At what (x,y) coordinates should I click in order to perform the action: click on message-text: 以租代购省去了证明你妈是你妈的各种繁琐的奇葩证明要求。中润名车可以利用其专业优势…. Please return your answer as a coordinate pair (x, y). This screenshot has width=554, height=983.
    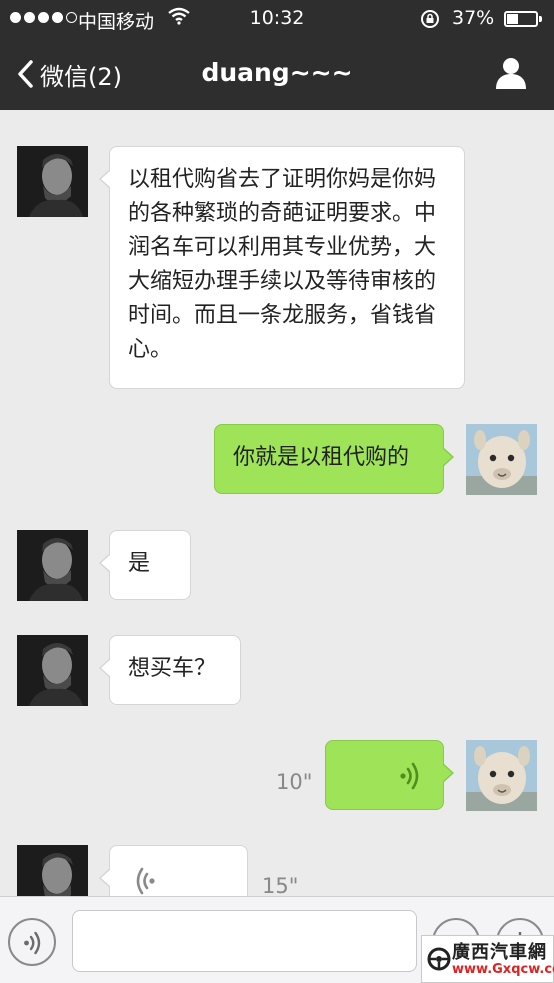
    Looking at the image, I should click on (282, 264).